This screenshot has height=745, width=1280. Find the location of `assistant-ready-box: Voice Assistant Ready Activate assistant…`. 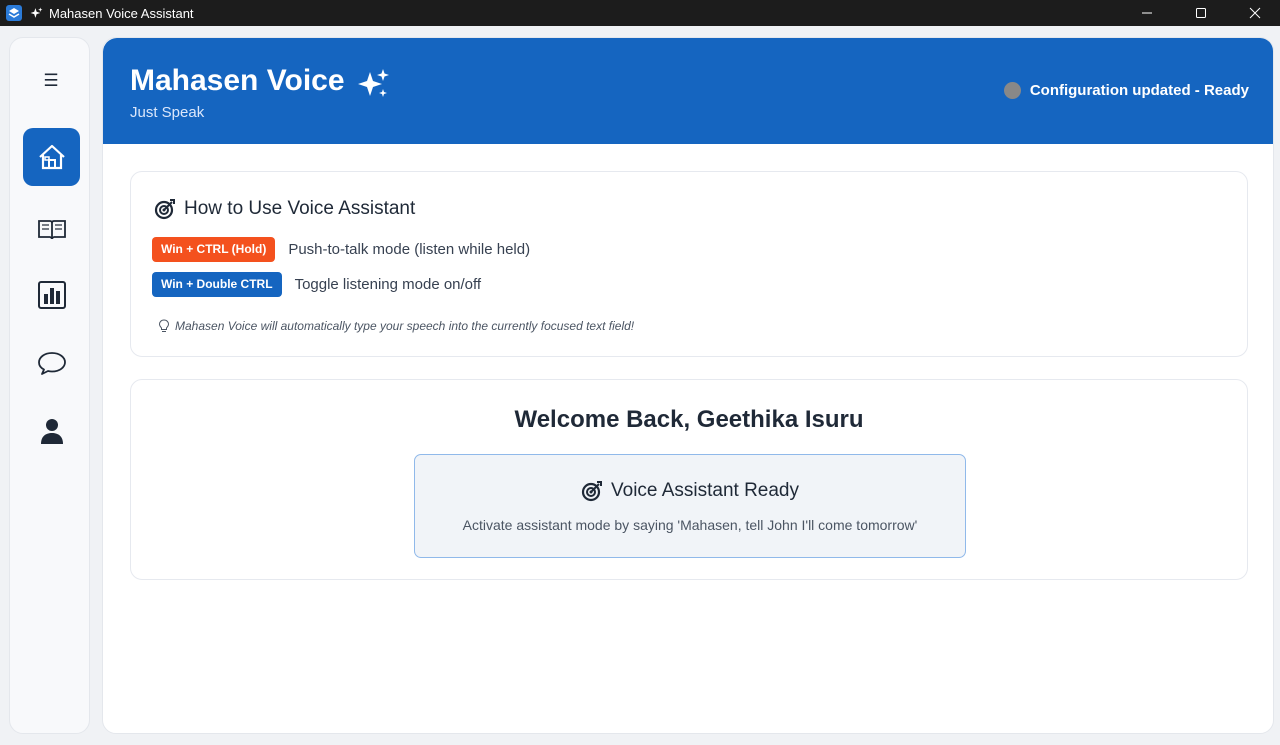

assistant-ready-box: Voice Assistant Ready Activate assistant… is located at coordinates (690, 506).